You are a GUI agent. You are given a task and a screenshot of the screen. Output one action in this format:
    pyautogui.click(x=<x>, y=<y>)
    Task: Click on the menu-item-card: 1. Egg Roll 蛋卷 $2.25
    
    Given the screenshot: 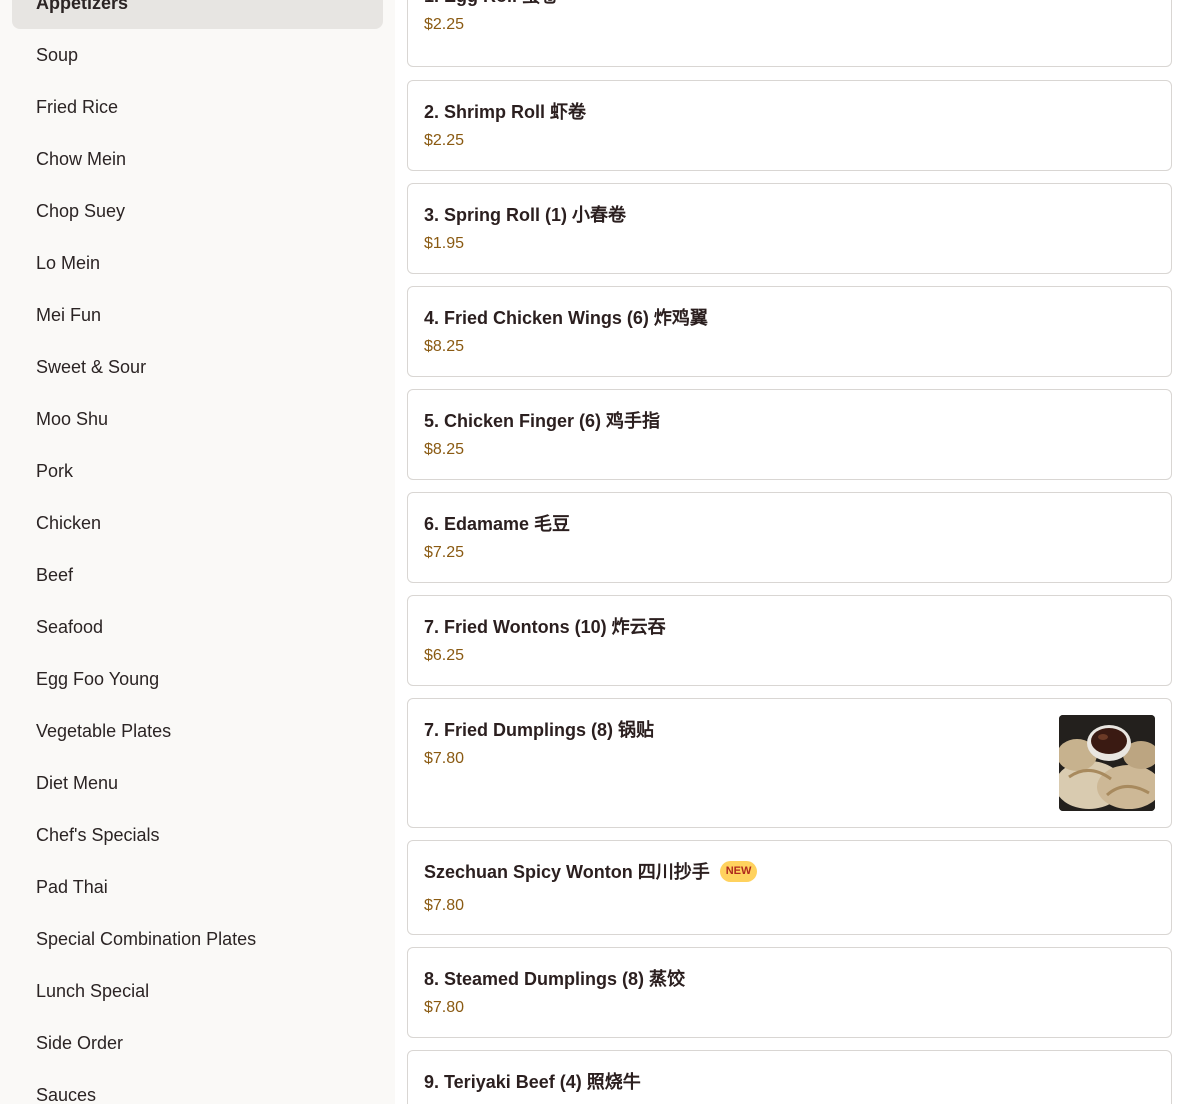 What is the action you would take?
    pyautogui.click(x=789, y=33)
    